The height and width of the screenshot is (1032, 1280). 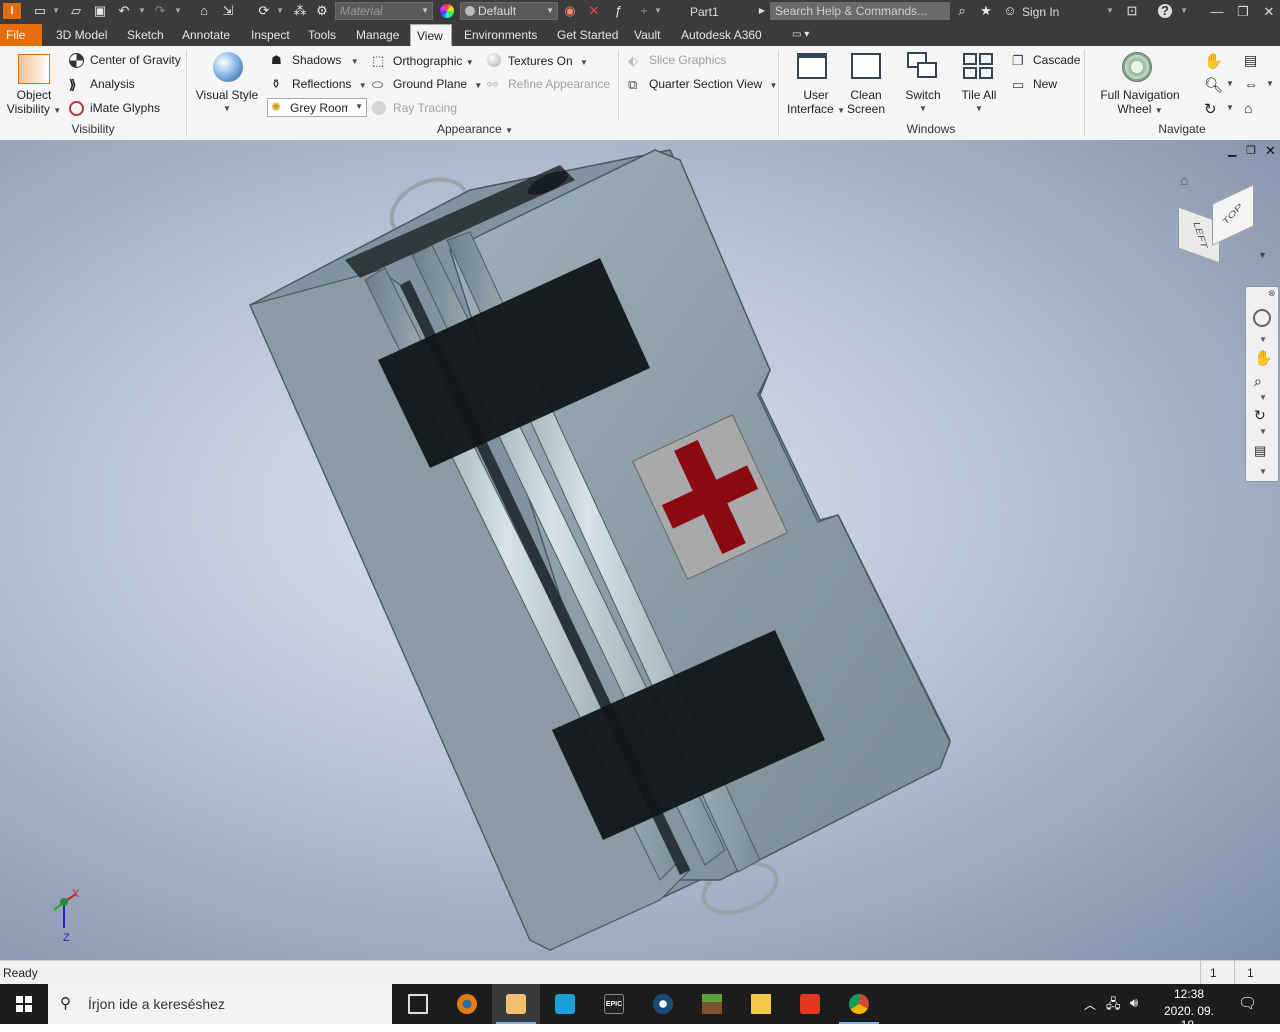 What do you see at coordinates (135, 60) in the screenshot?
I see `center-of-gravity-button: Center of Gravity` at bounding box center [135, 60].